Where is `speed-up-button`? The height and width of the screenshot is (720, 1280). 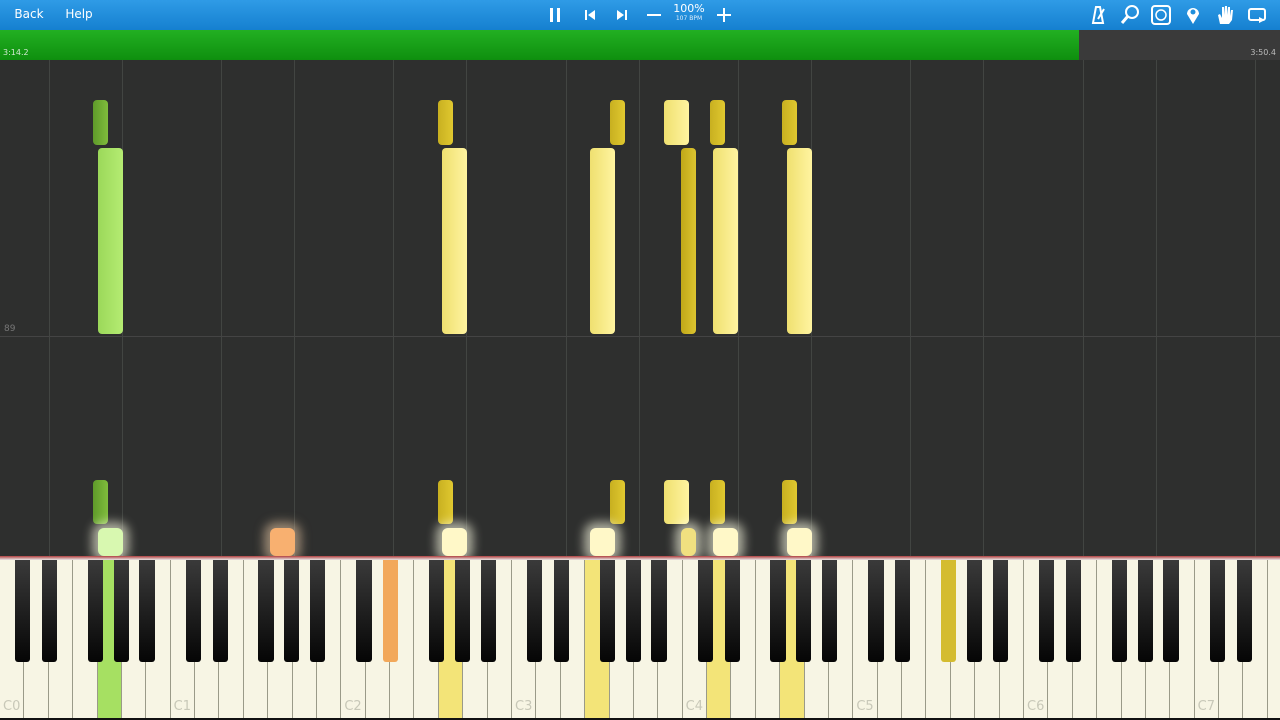 speed-up-button is located at coordinates (724, 15).